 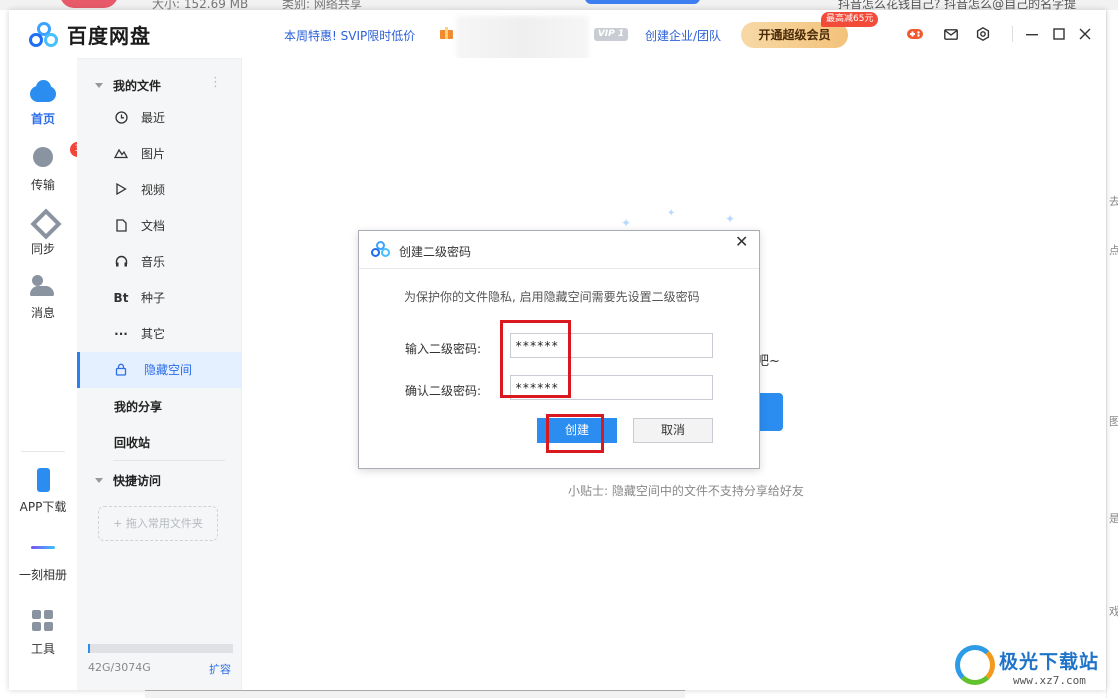 I want to click on background-right-edge: 去 点 图 是 戏, so click(x=1112, y=354).